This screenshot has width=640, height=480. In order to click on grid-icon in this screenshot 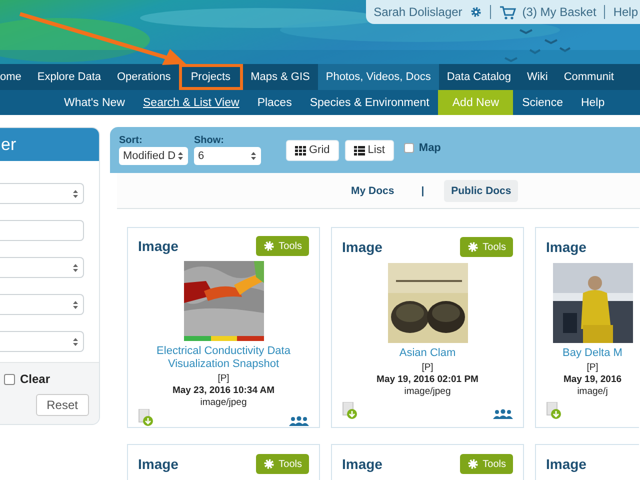, I will do `click(300, 150)`.